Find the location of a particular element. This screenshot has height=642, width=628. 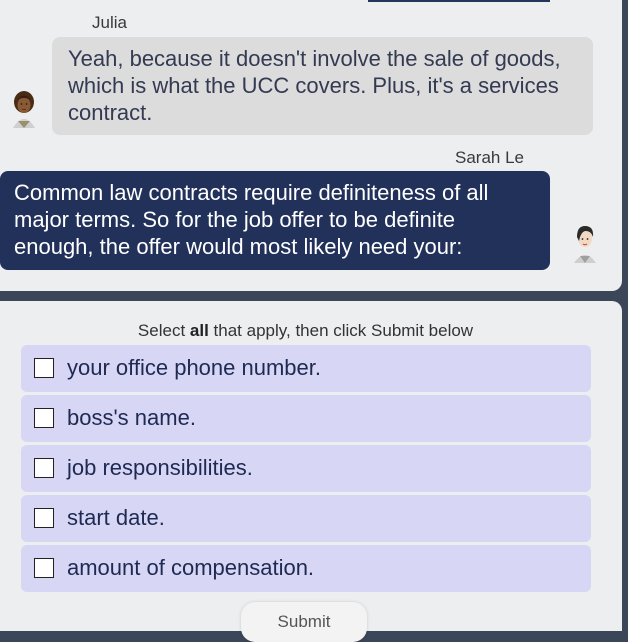

option-label: start date. is located at coordinates (116, 517).